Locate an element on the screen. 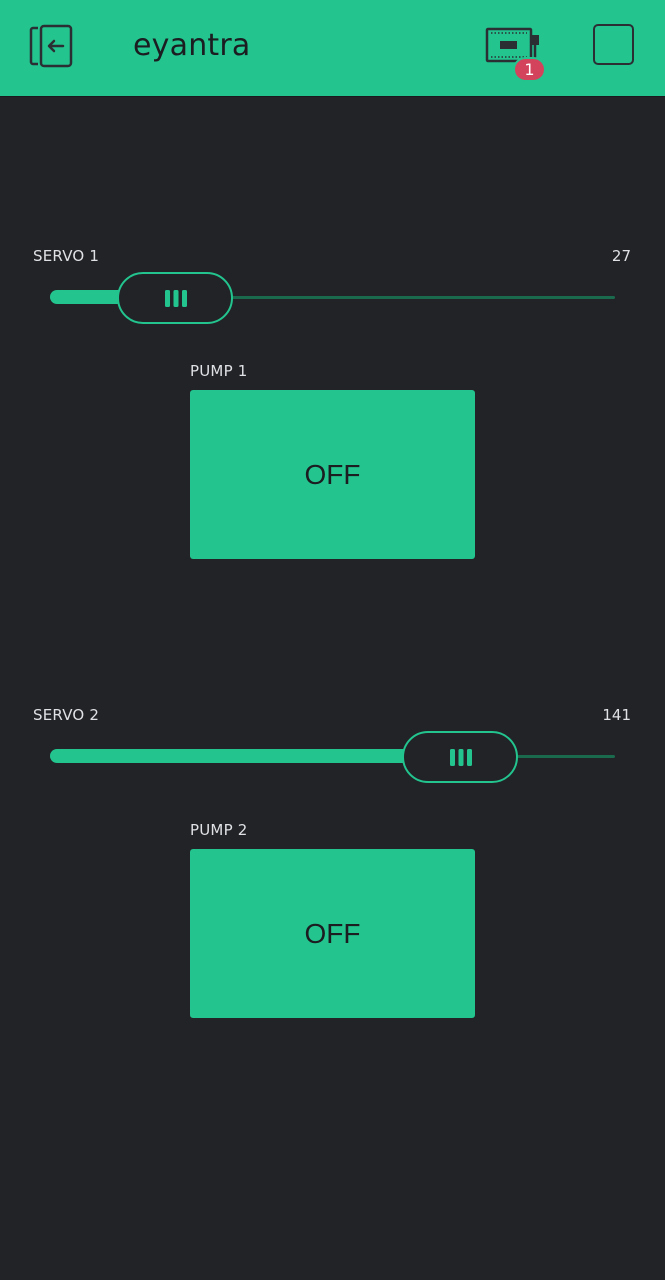 The width and height of the screenshot is (665, 1280). servo2-value: 141 is located at coordinates (616, 715).